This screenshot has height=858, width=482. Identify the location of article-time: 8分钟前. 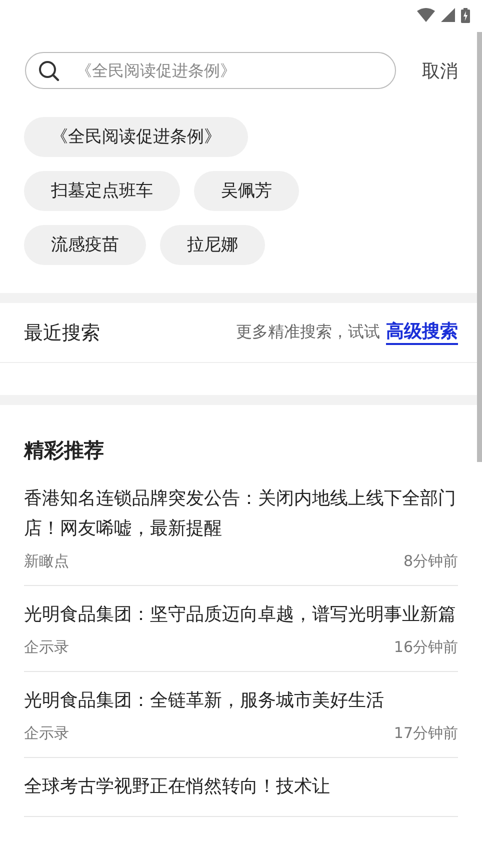
(430, 561).